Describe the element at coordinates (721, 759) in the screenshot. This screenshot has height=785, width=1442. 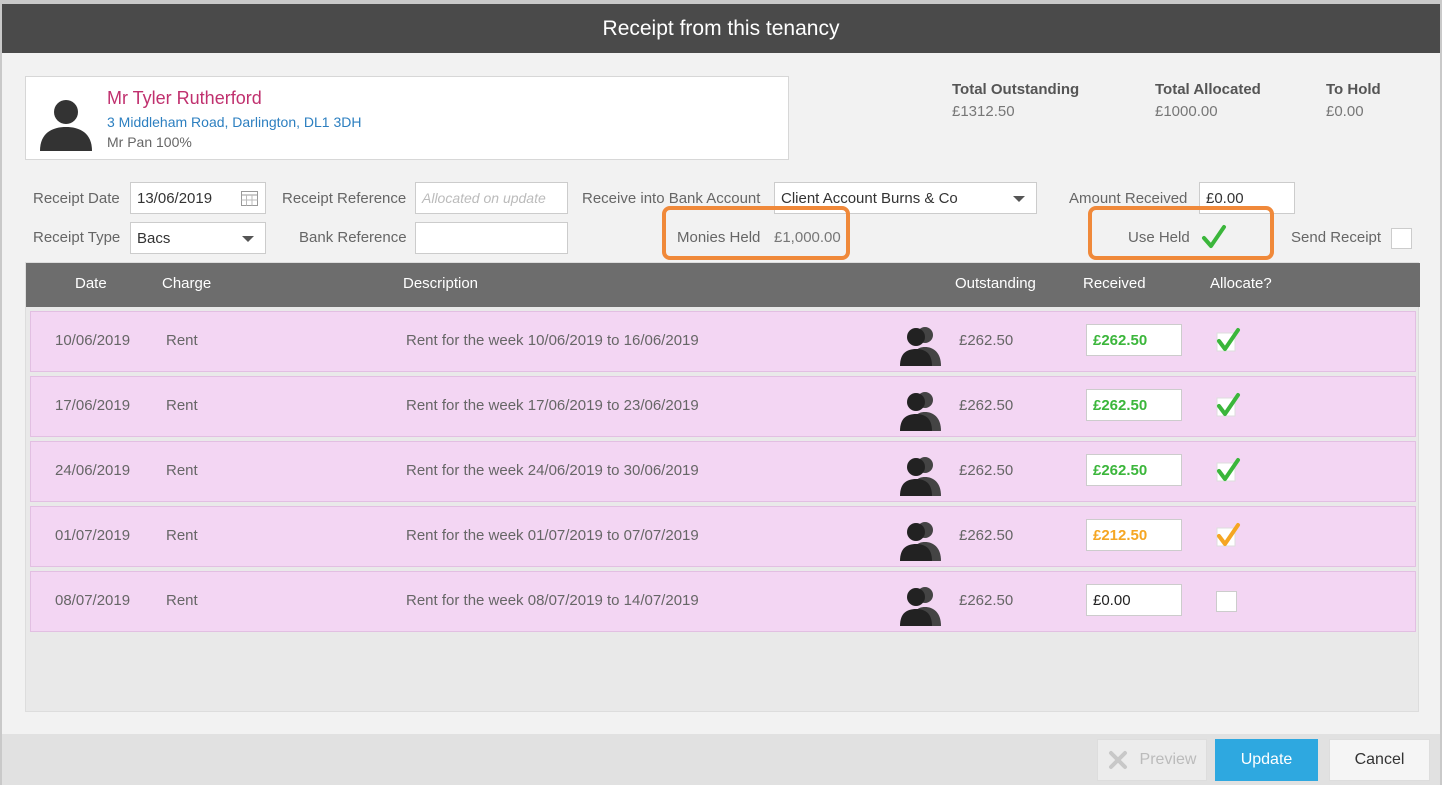
I see `dialog-footer: Preview Update Cancel` at that location.